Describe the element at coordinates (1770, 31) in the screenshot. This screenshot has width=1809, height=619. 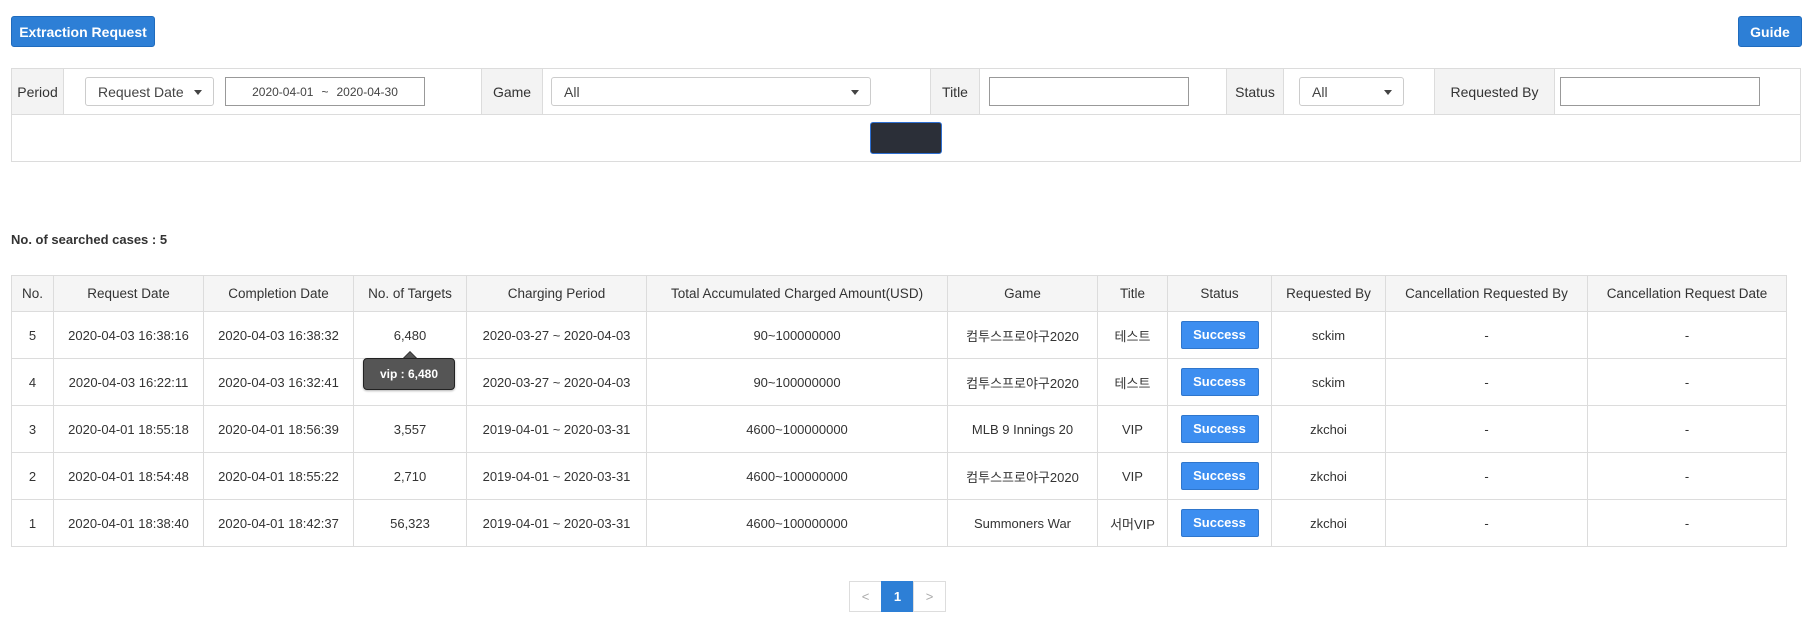
I see `guide-button: Guide` at that location.